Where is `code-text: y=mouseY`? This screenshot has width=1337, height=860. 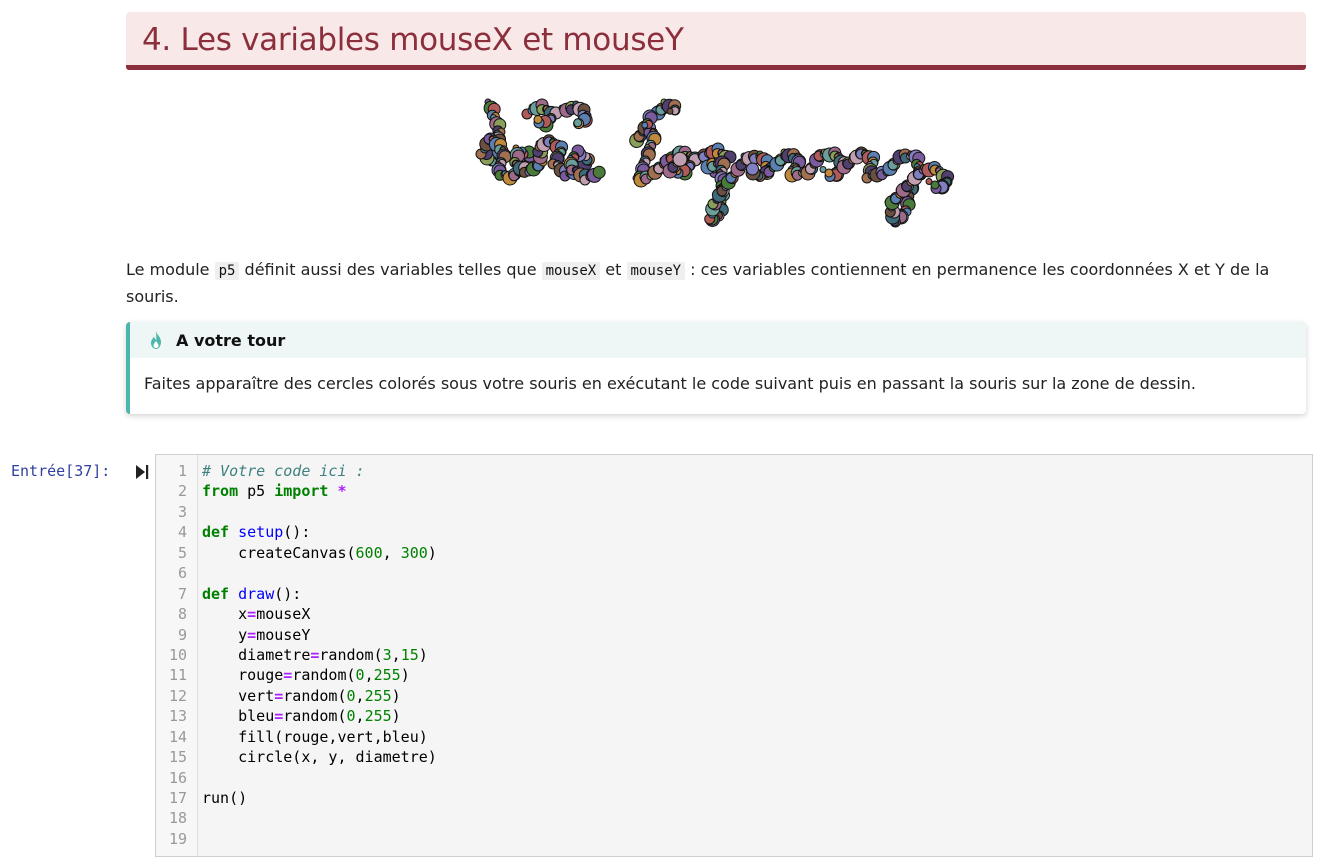 code-text: y=mouseY is located at coordinates (256, 635).